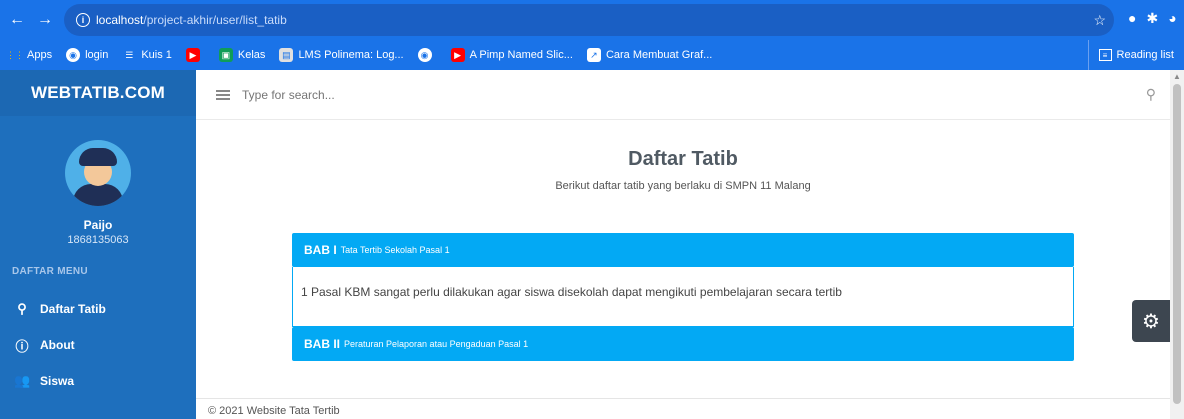  Describe the element at coordinates (683, 408) in the screenshot. I see `footer: © 2021 Website Tata Tertib` at that location.